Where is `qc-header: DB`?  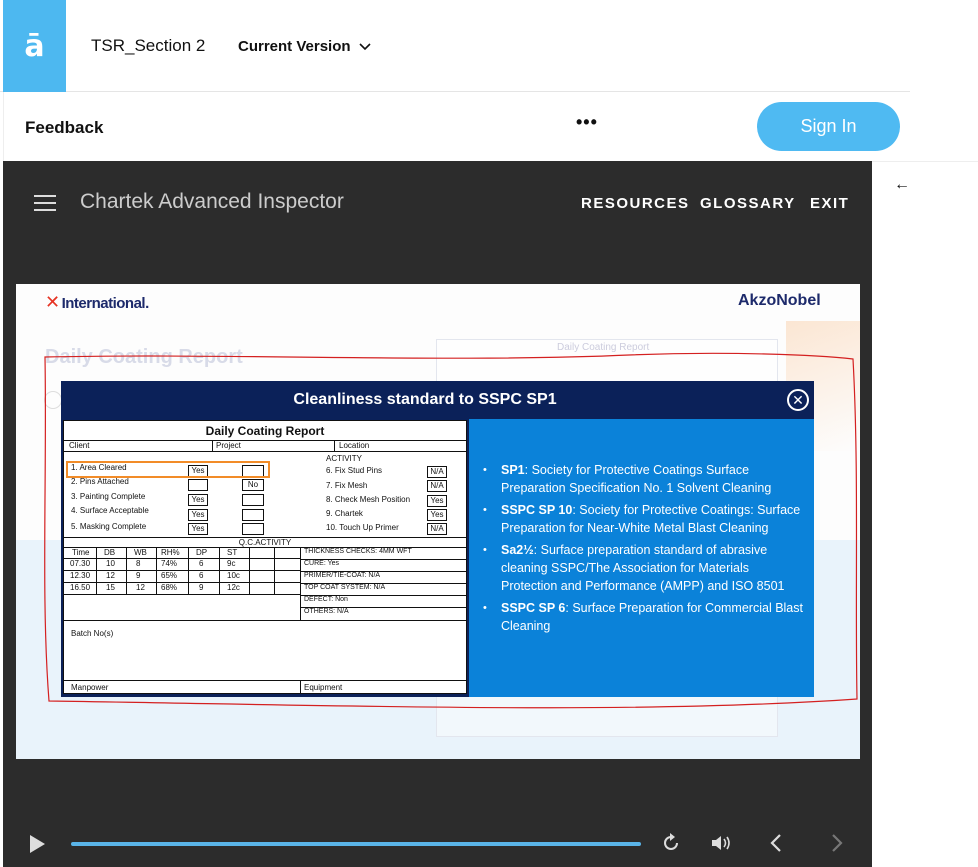 qc-header: DB is located at coordinates (110, 552).